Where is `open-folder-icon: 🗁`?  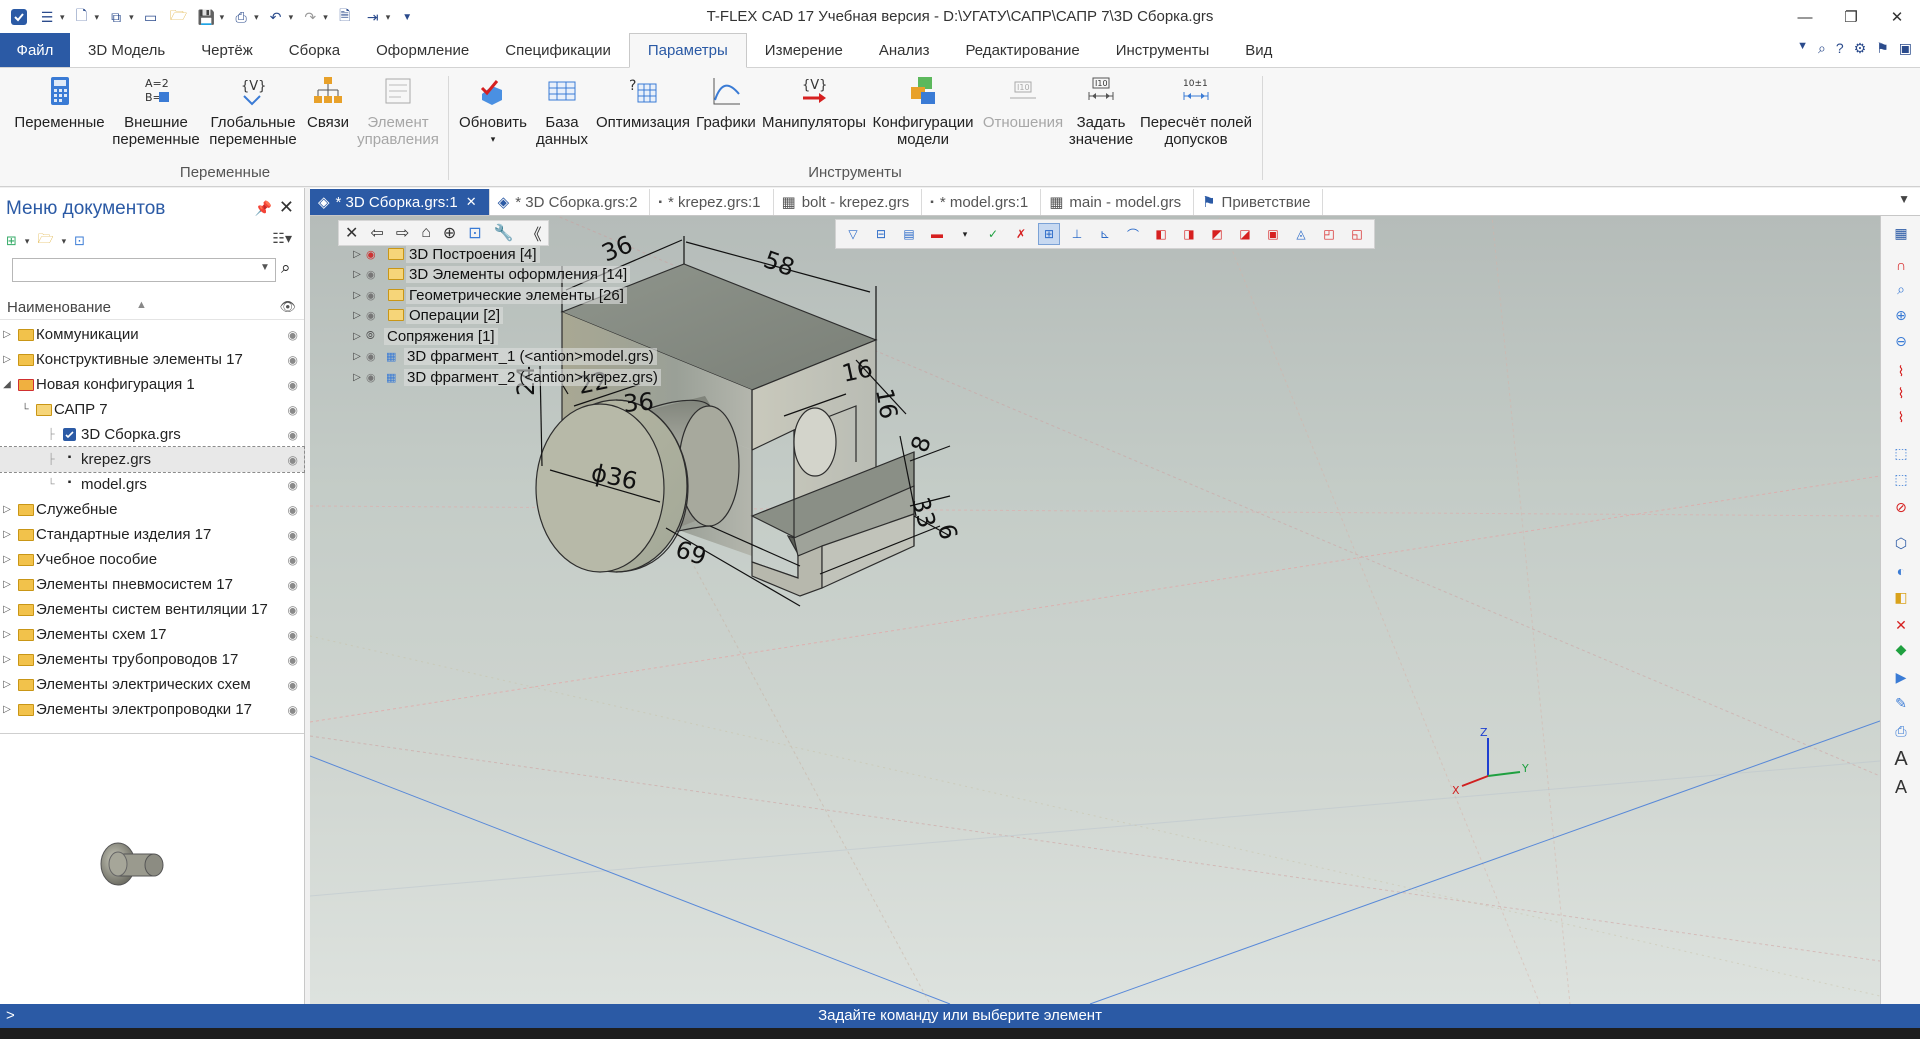 open-folder-icon: 🗁 is located at coordinates (179, 17).